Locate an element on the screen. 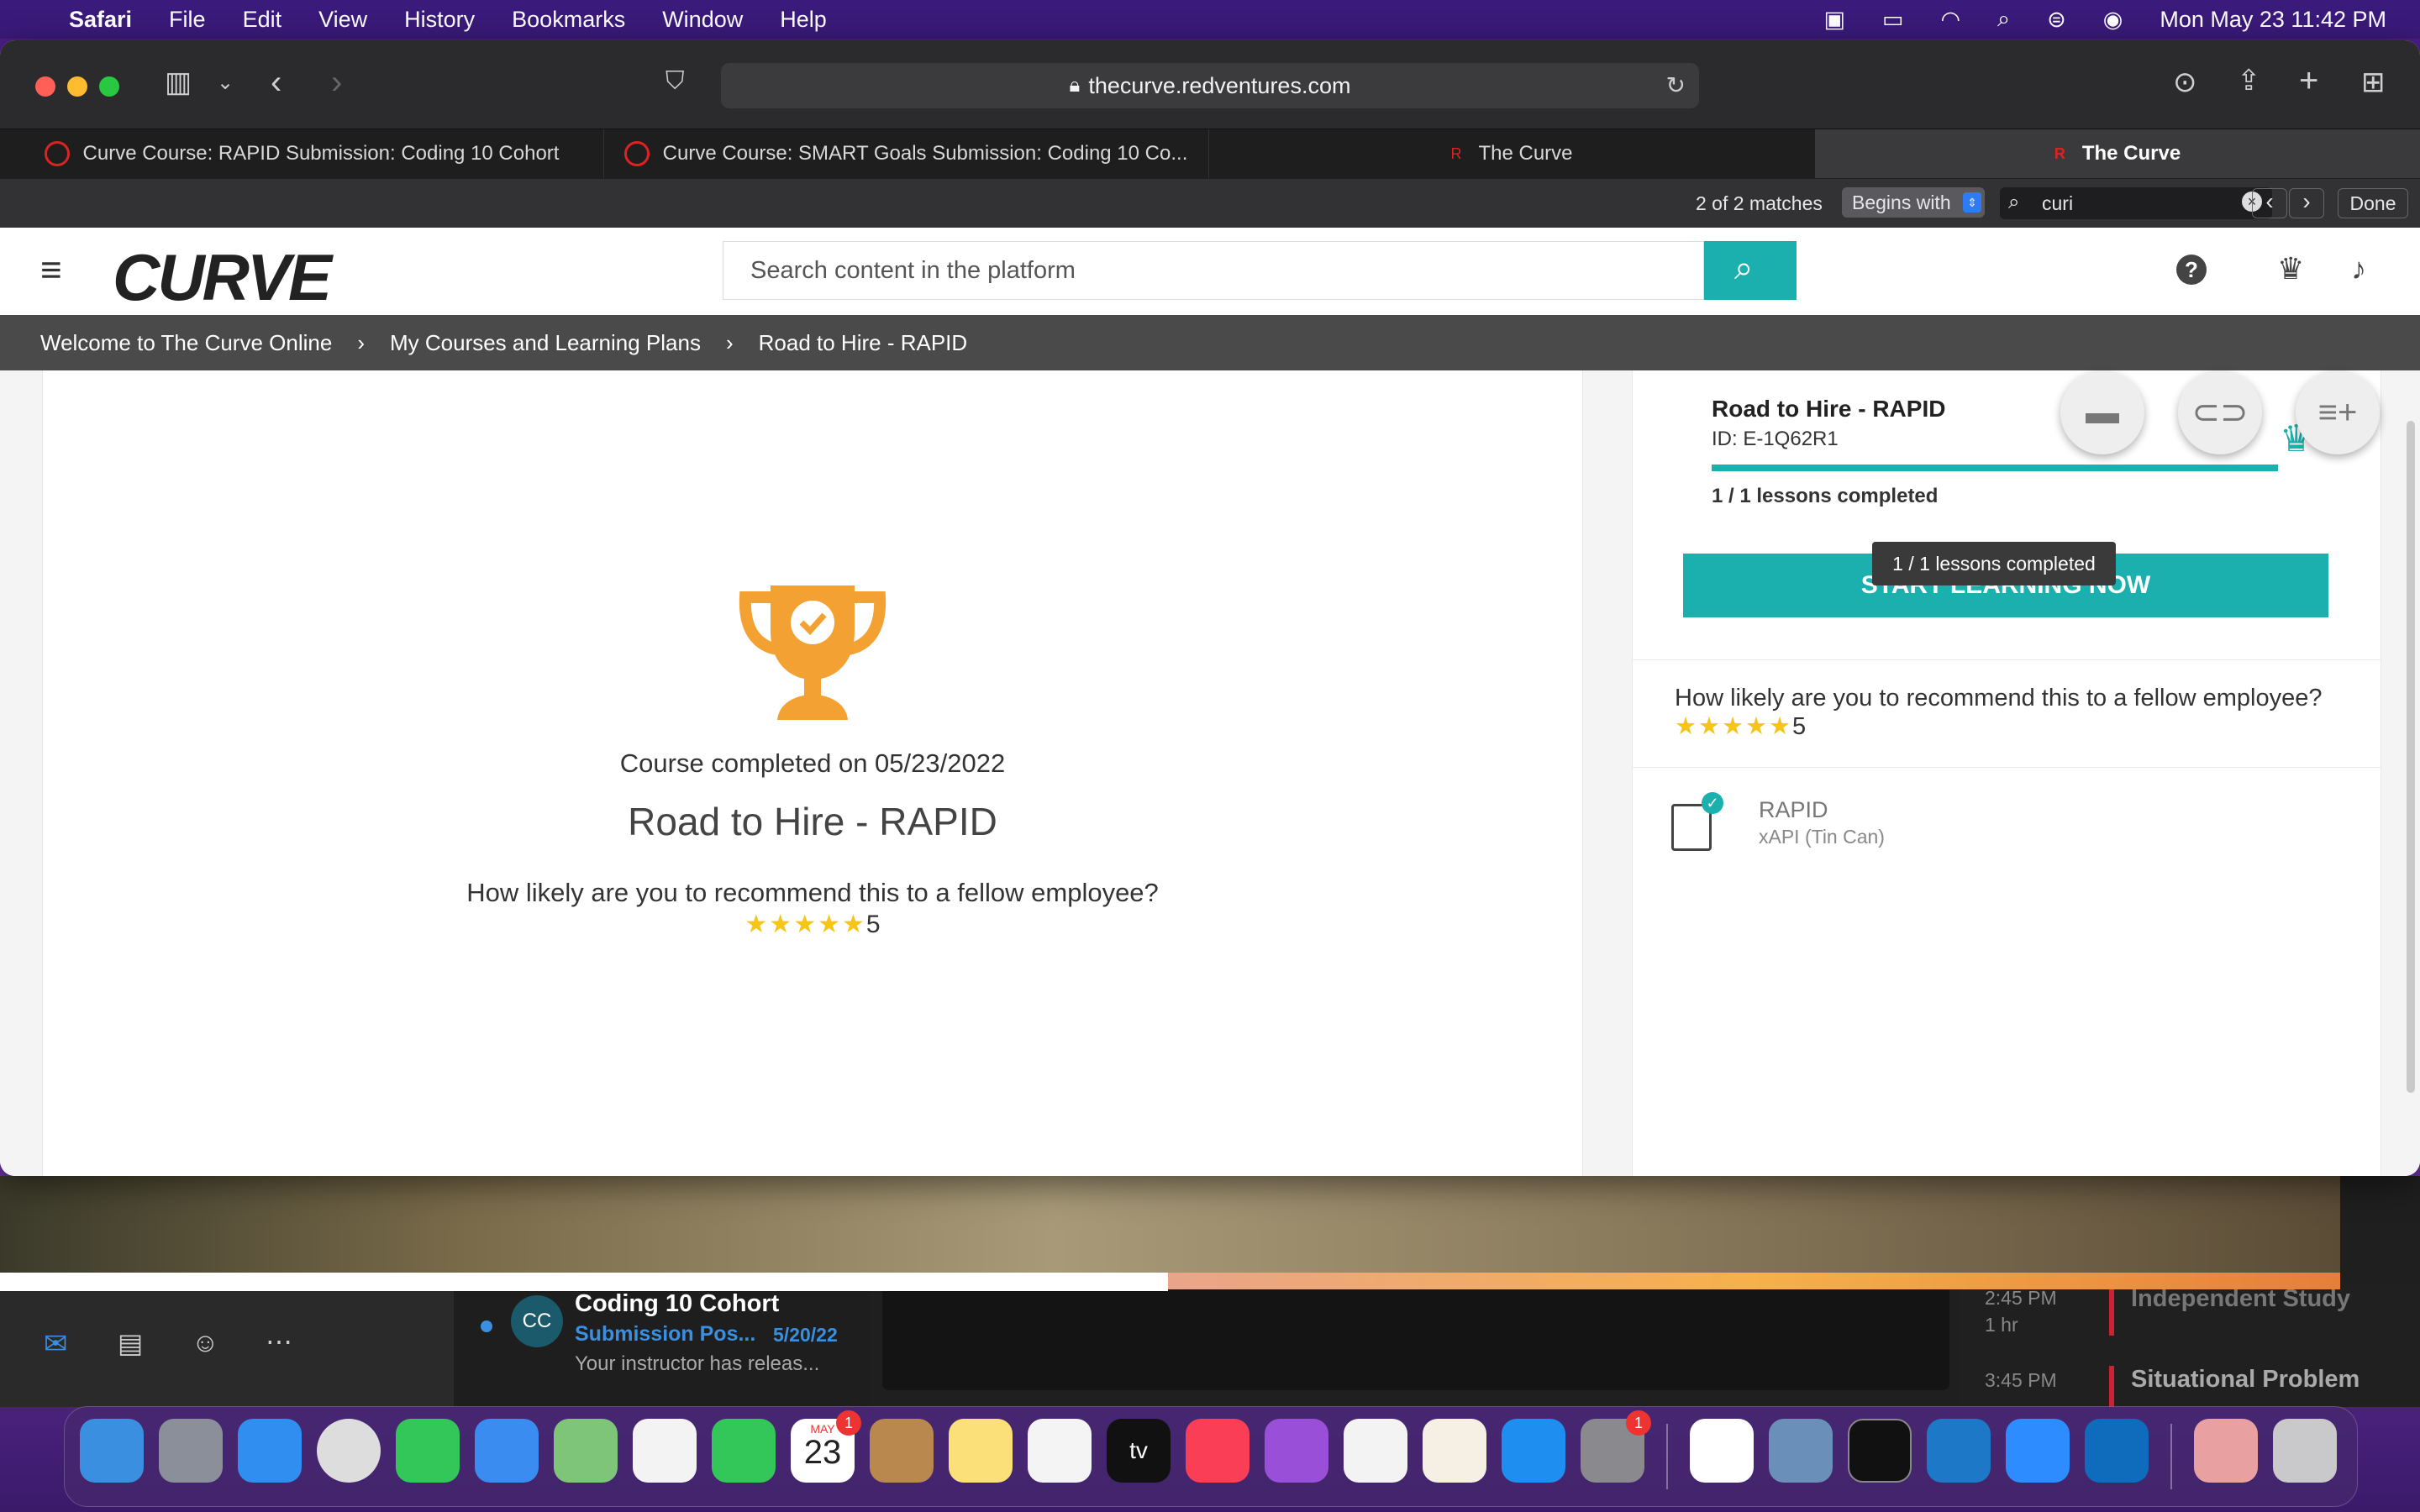  share-icon: ⇪ is located at coordinates (2249, 80).